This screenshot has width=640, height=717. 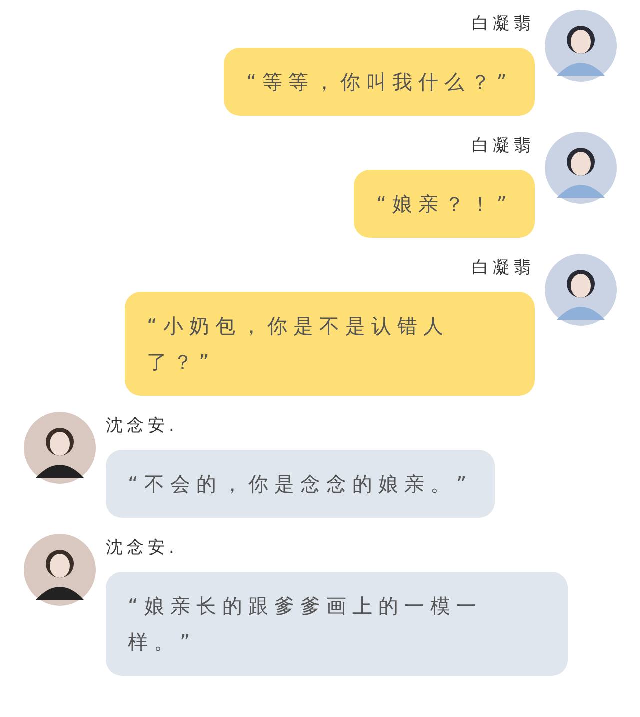 I want to click on message-bubble: “不会的，你是念念的娘亲。”, so click(x=300, y=484).